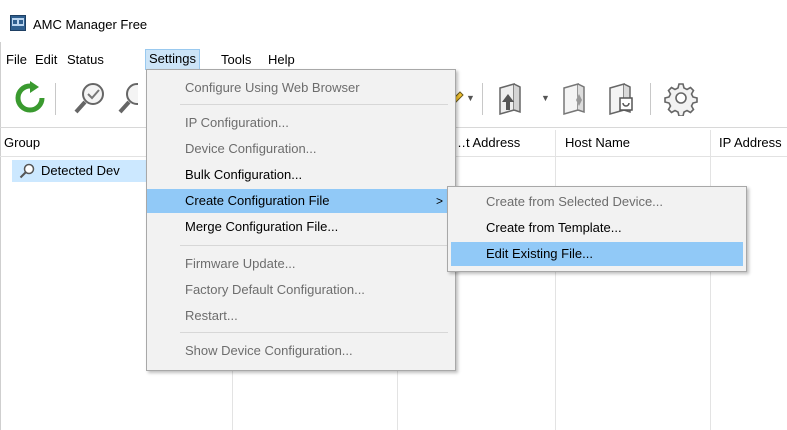 The width and height of the screenshot is (787, 430). Describe the element at coordinates (27, 171) in the screenshot. I see `search-icon` at that location.